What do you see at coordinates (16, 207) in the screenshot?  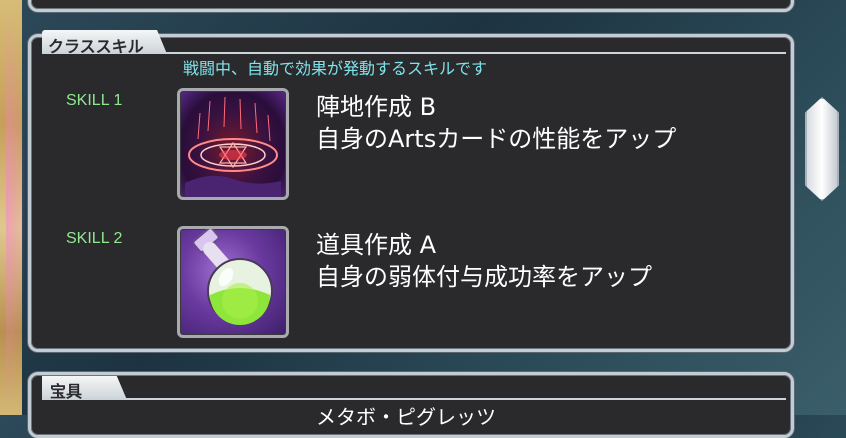 I see `background-glow` at bounding box center [16, 207].